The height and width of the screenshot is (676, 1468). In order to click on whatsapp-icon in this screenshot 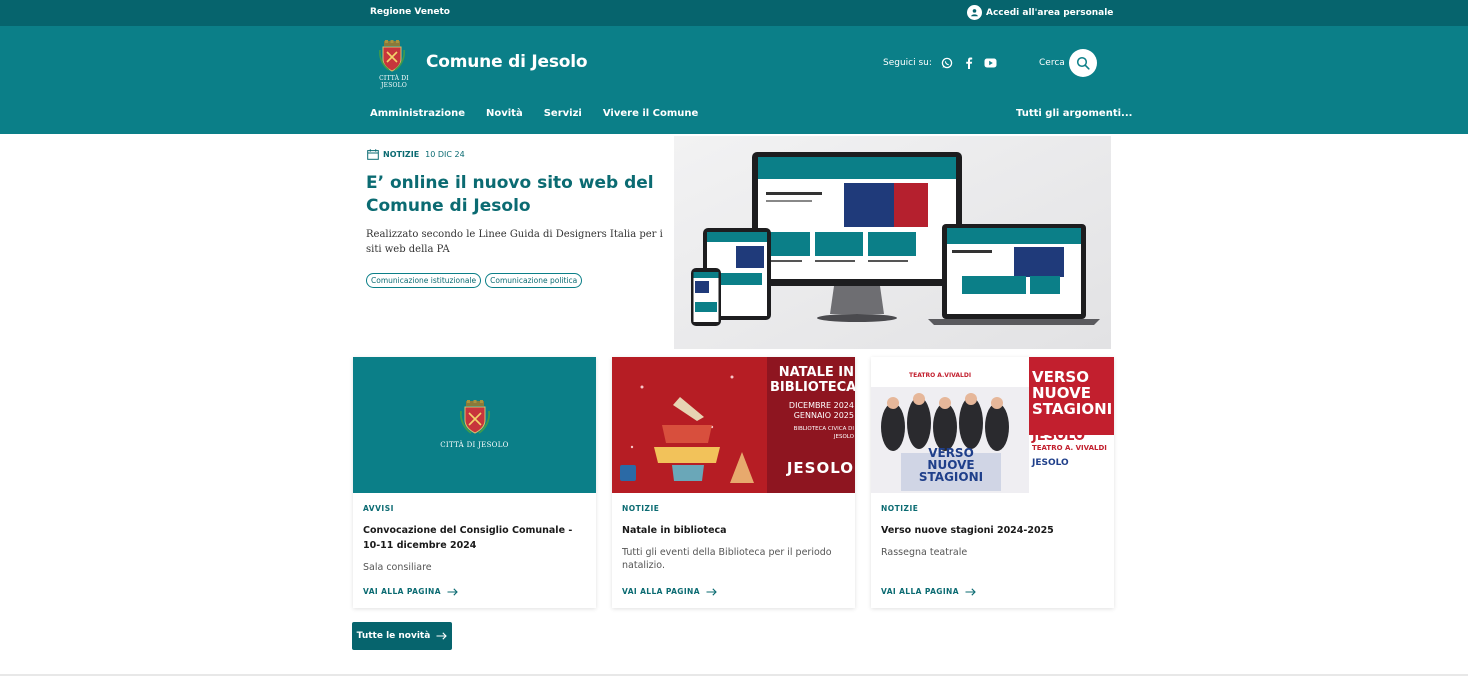, I will do `click(947, 63)`.